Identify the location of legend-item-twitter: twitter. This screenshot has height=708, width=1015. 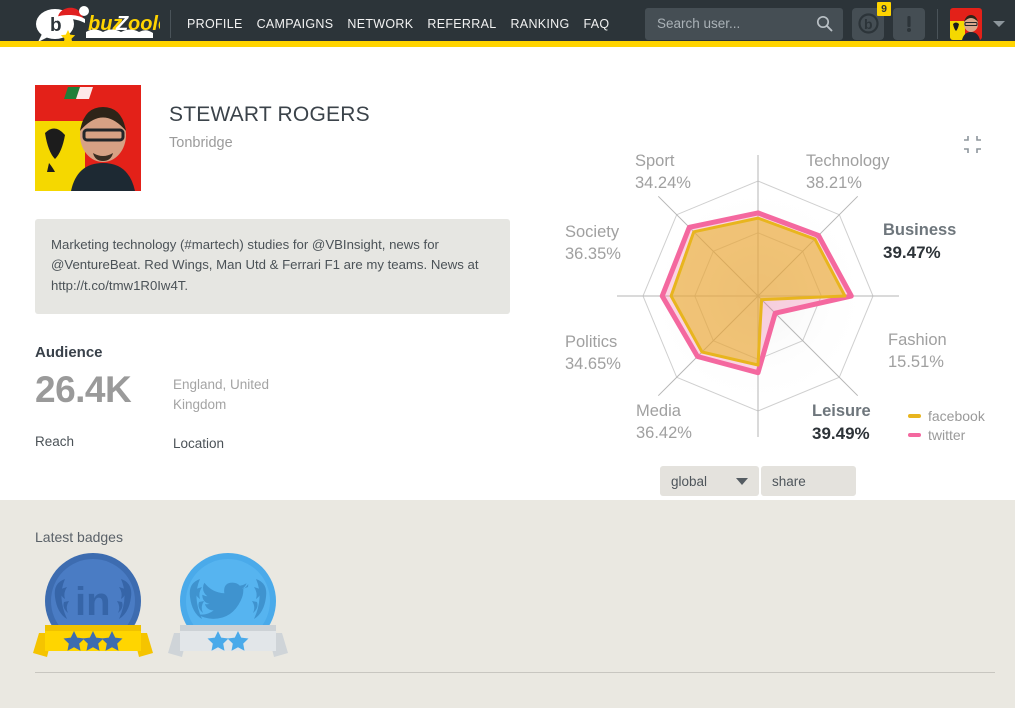
(946, 435).